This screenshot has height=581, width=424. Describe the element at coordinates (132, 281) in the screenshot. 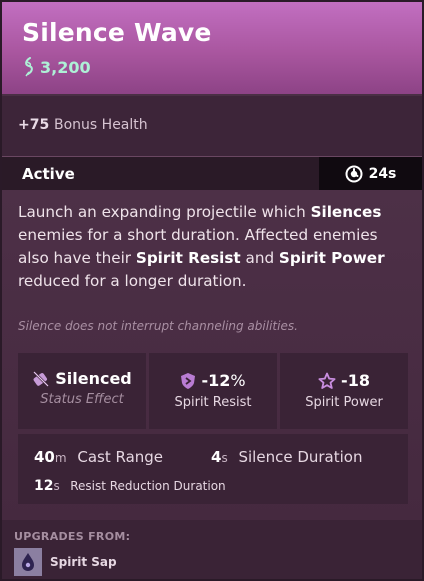

I see `desc-text: reduced for a longer duration.` at that location.